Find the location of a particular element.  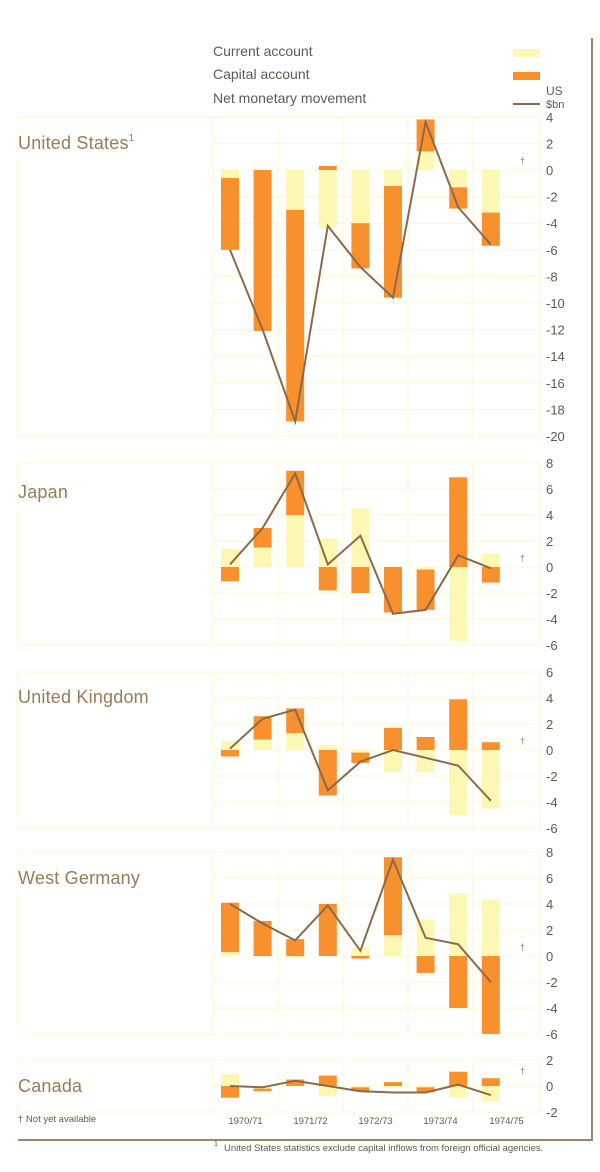

unit-label-us: US is located at coordinates (554, 91).